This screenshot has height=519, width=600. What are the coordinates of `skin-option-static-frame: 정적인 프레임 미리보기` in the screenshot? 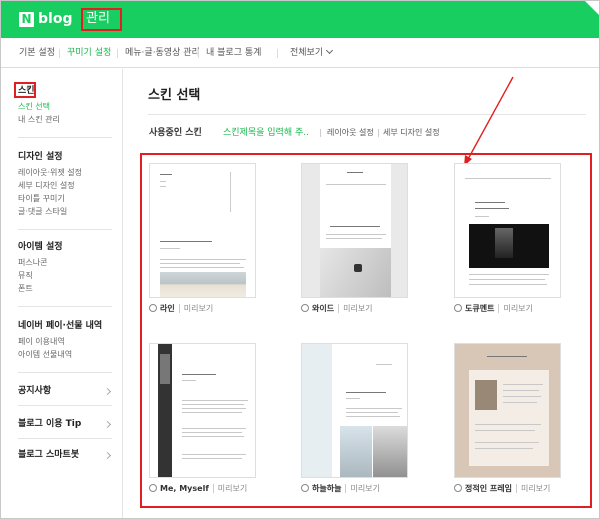 It's located at (502, 488).